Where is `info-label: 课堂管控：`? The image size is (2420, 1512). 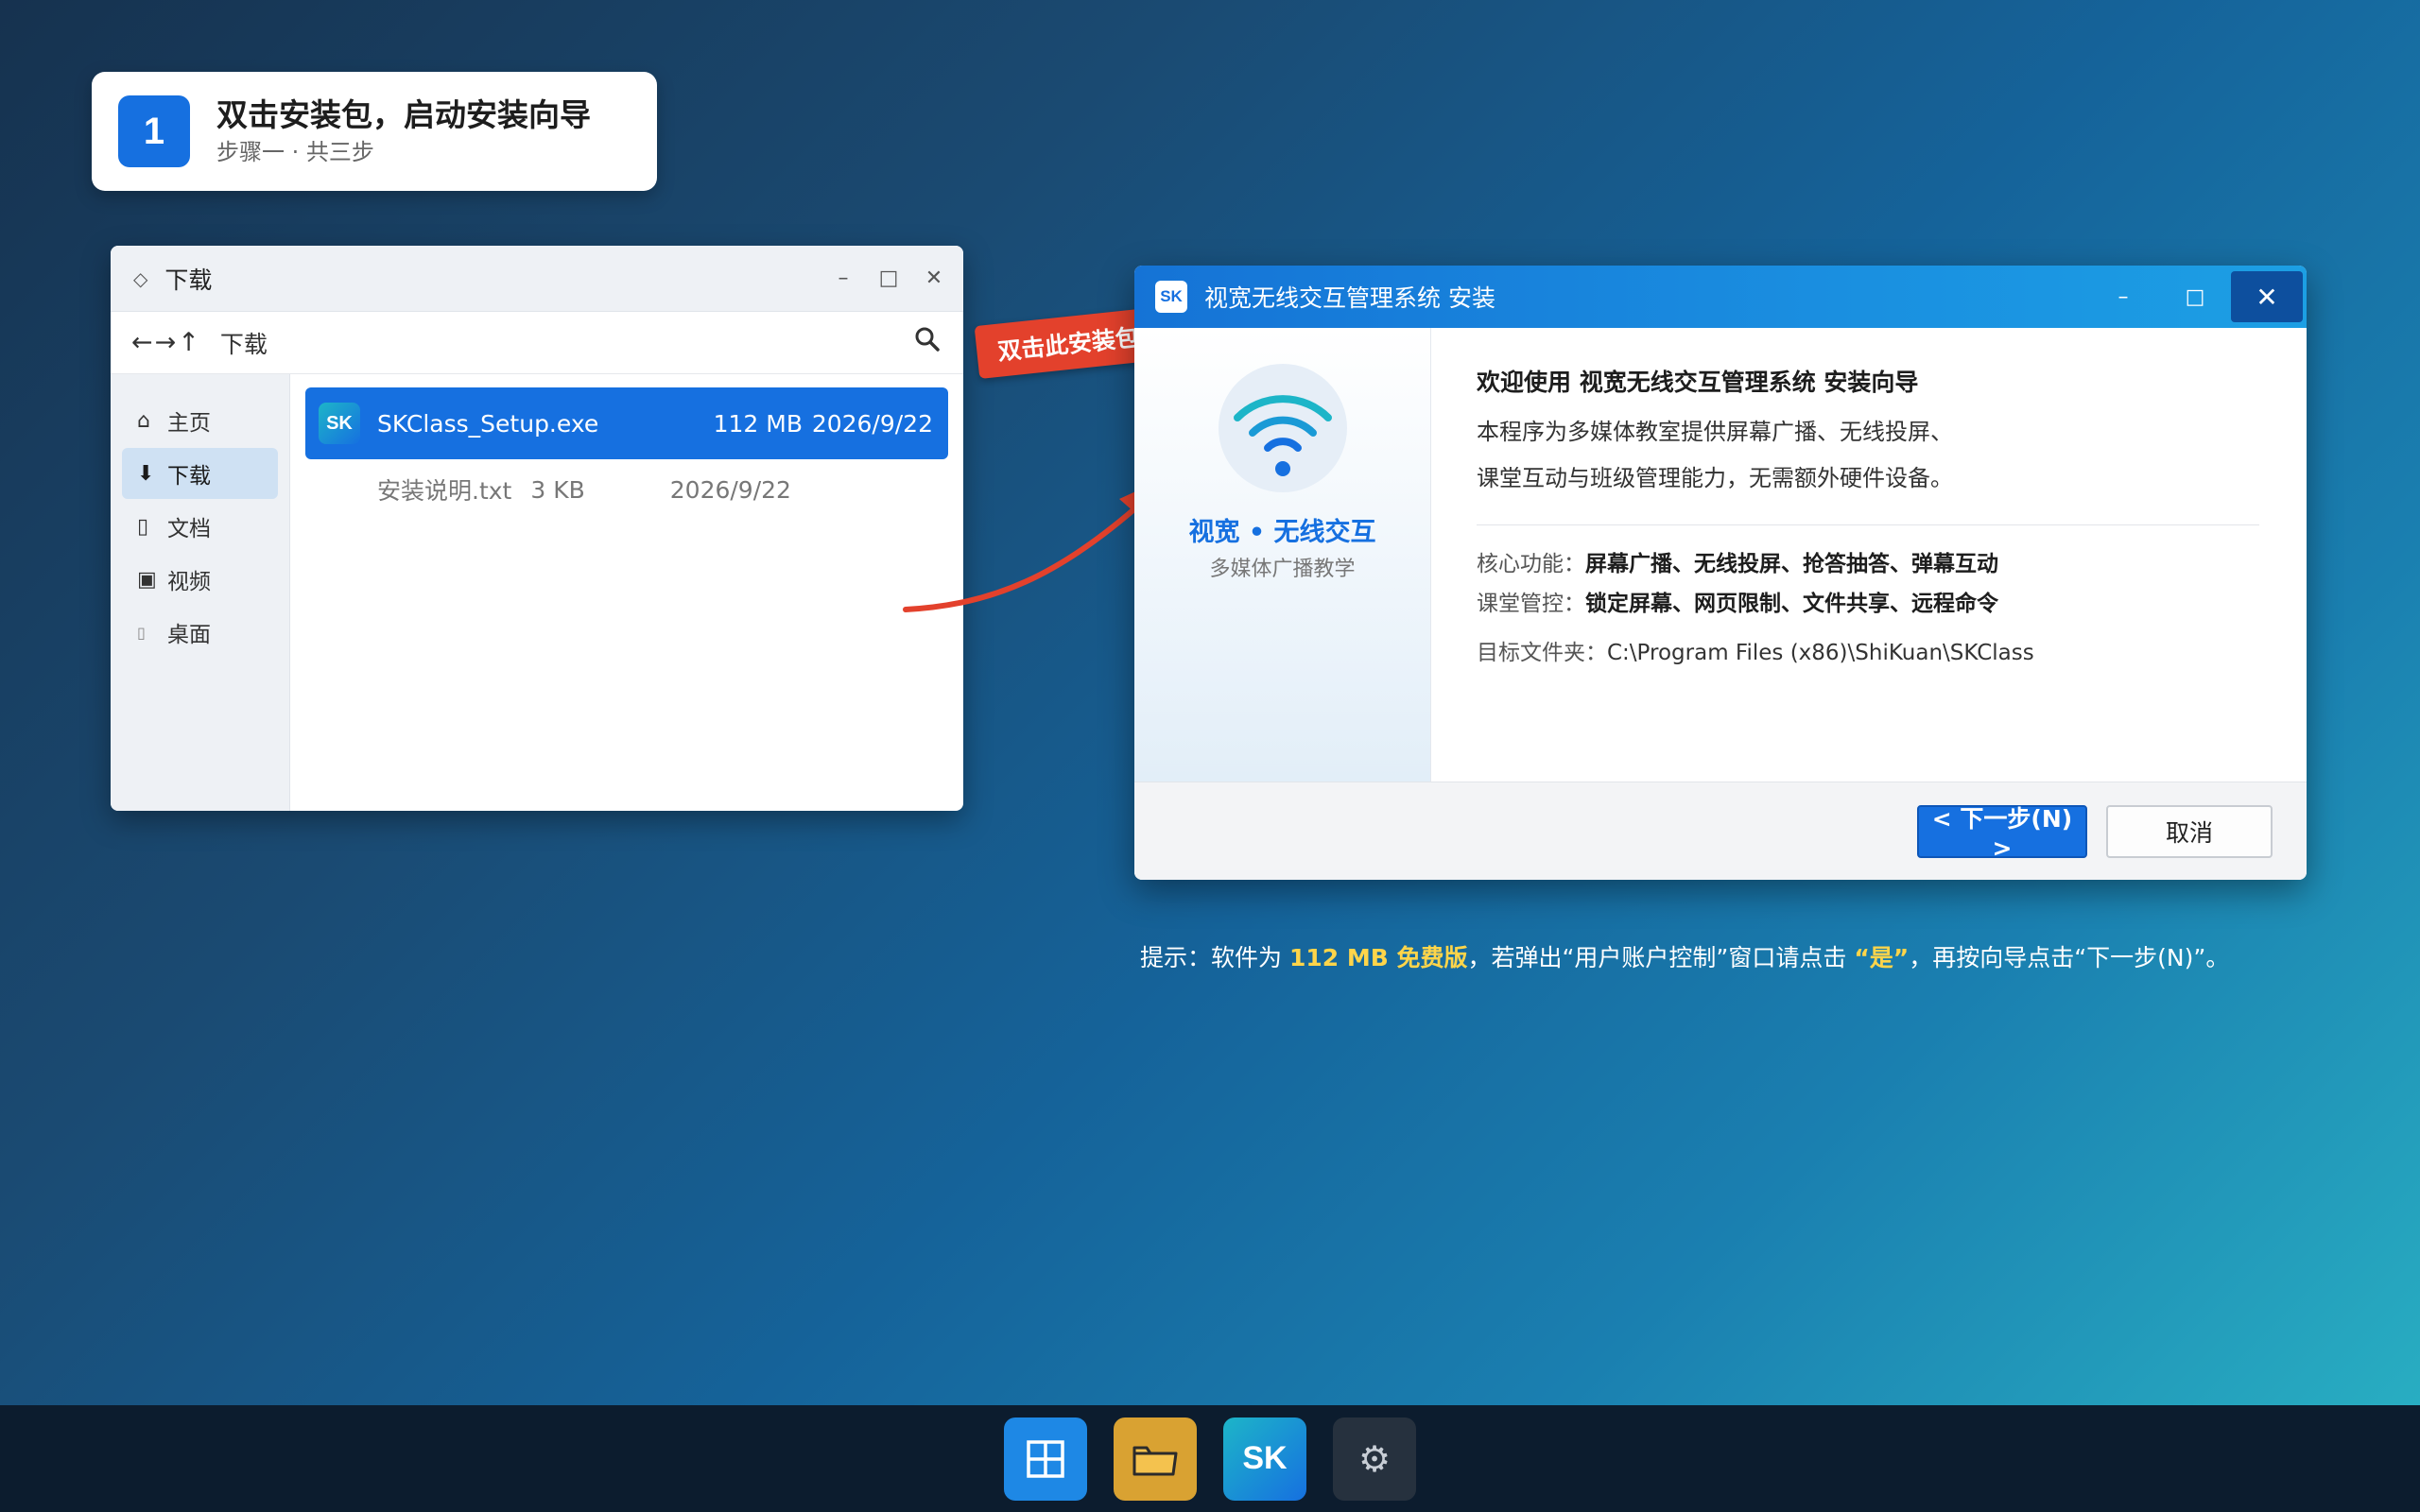 info-label: 课堂管控： is located at coordinates (1531, 604).